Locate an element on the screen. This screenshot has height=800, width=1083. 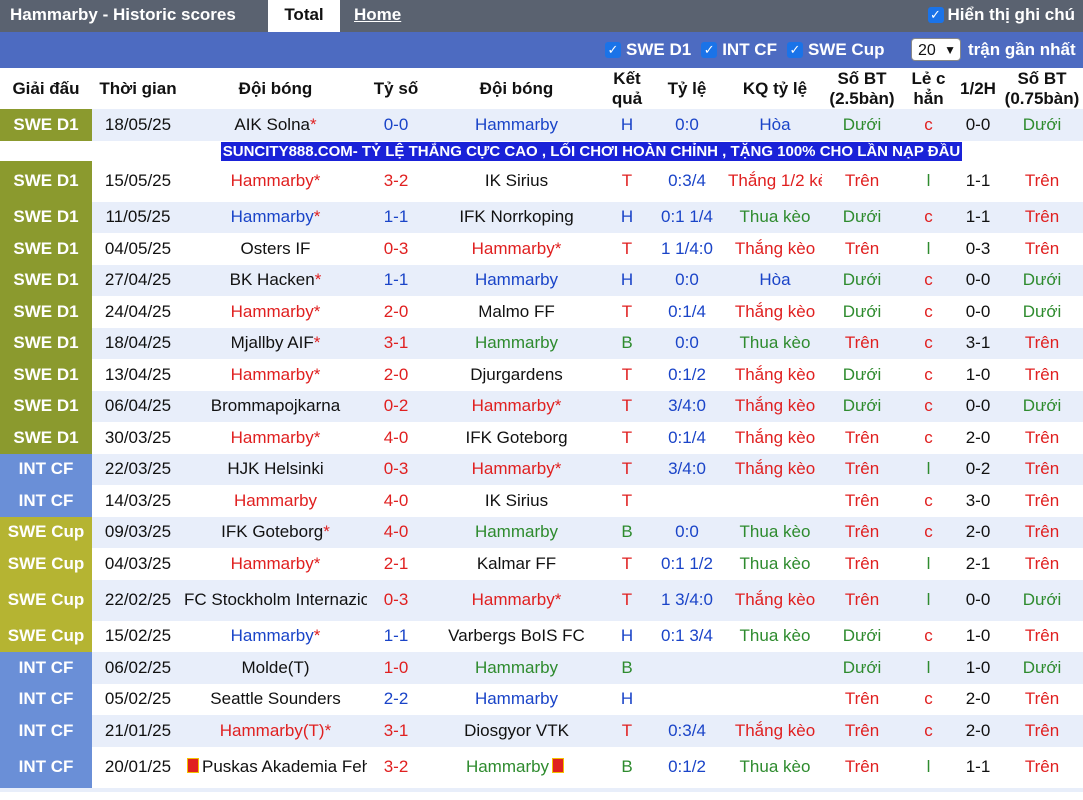
away-team-cell: Varbergs BoIS FC is located at coordinates (516, 636).